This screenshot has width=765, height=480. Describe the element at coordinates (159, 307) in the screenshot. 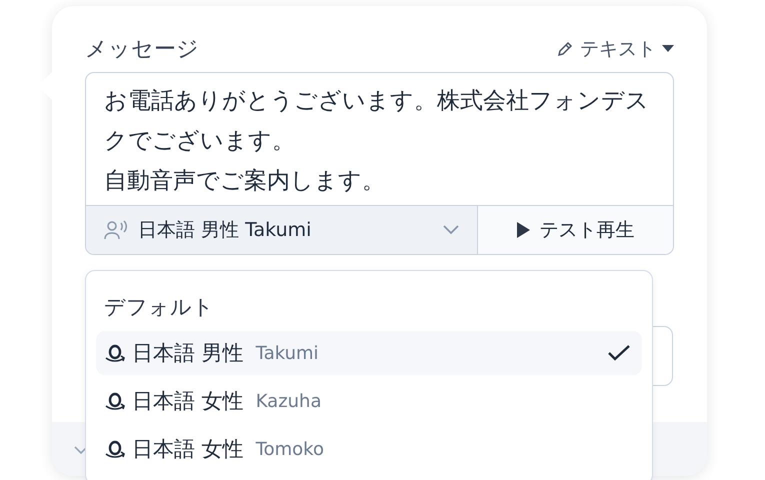

I see `group-label: デフォルト` at that location.